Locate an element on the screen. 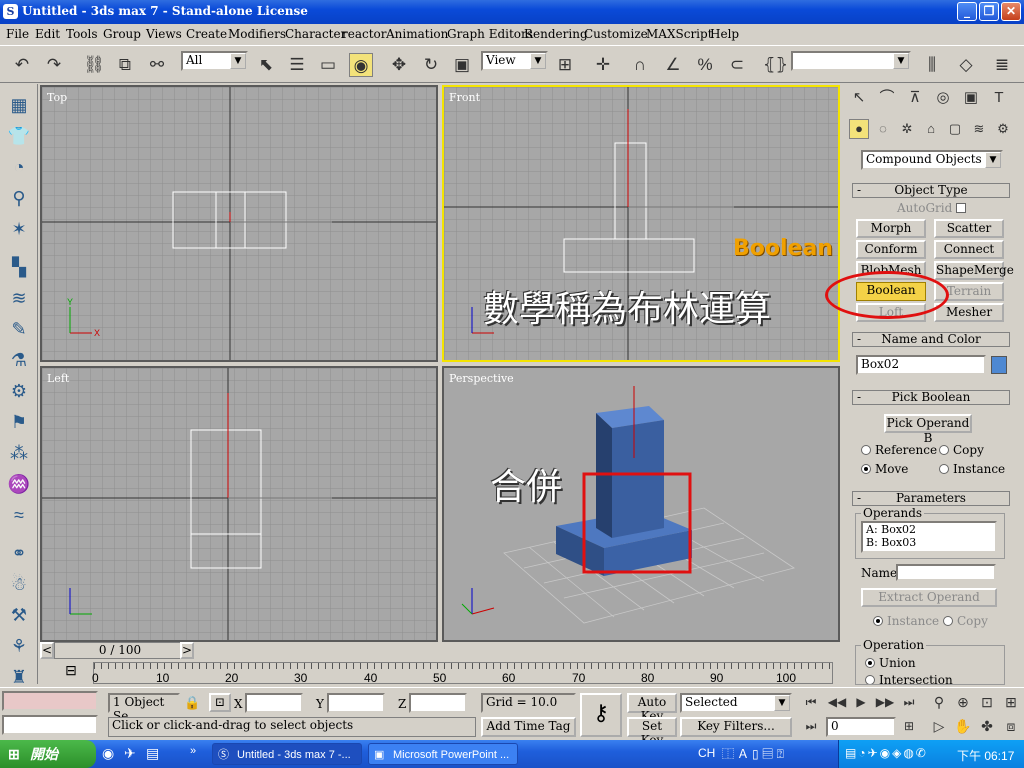  time-slider: 0 / 100 is located at coordinates (120, 650).